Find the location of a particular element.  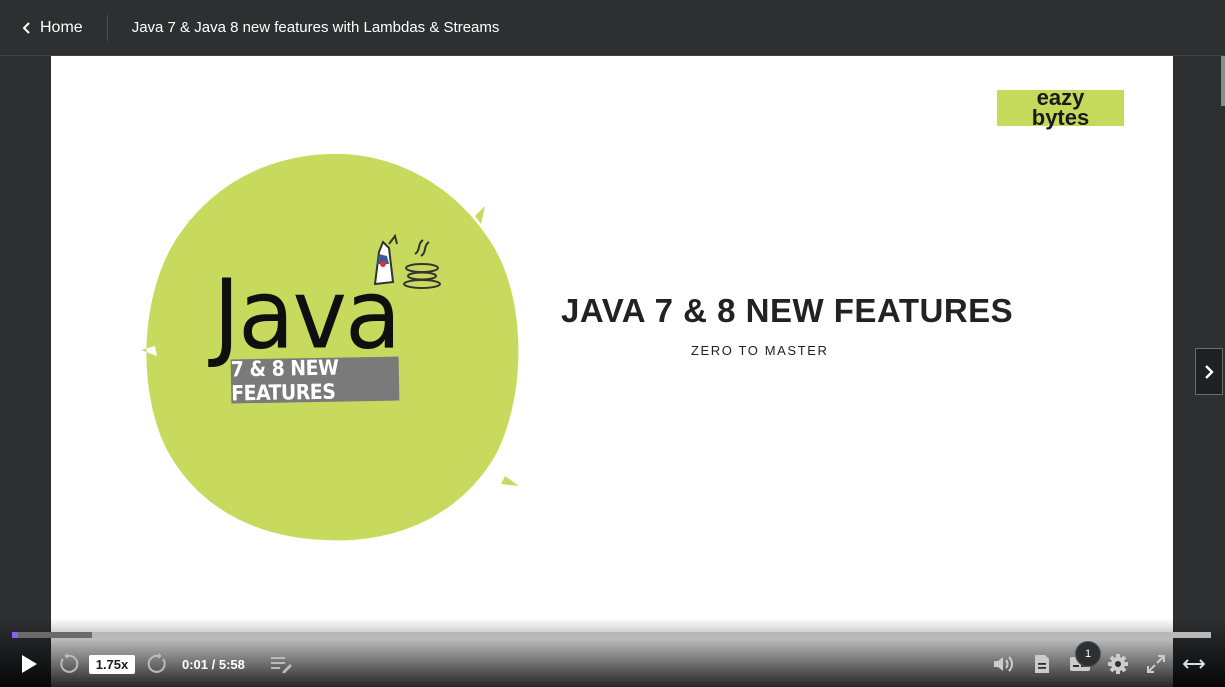

home-label: Home is located at coordinates (61, 27).